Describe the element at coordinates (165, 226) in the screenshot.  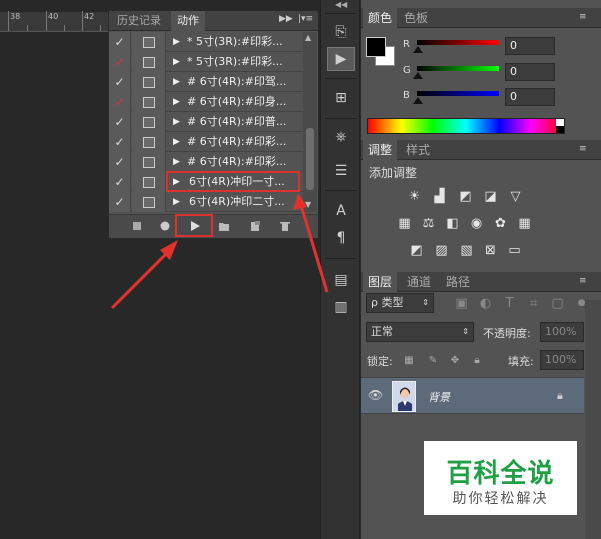
I see `record-icon` at that location.